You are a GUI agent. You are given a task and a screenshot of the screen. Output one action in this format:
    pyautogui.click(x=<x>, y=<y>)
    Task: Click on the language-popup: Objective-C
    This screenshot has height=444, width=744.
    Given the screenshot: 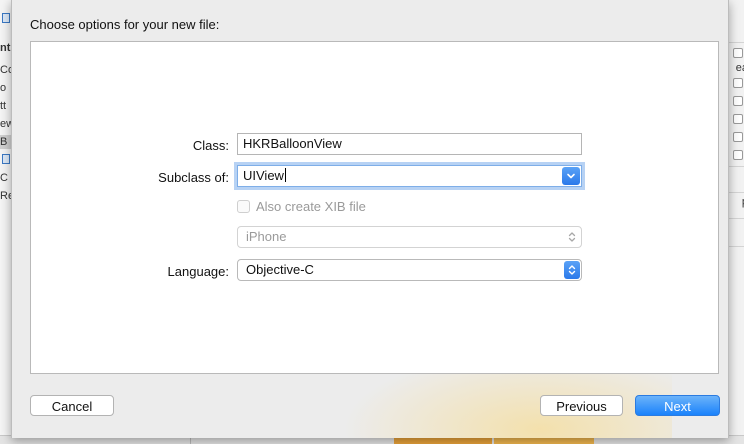 What is the action you would take?
    pyautogui.click(x=409, y=270)
    